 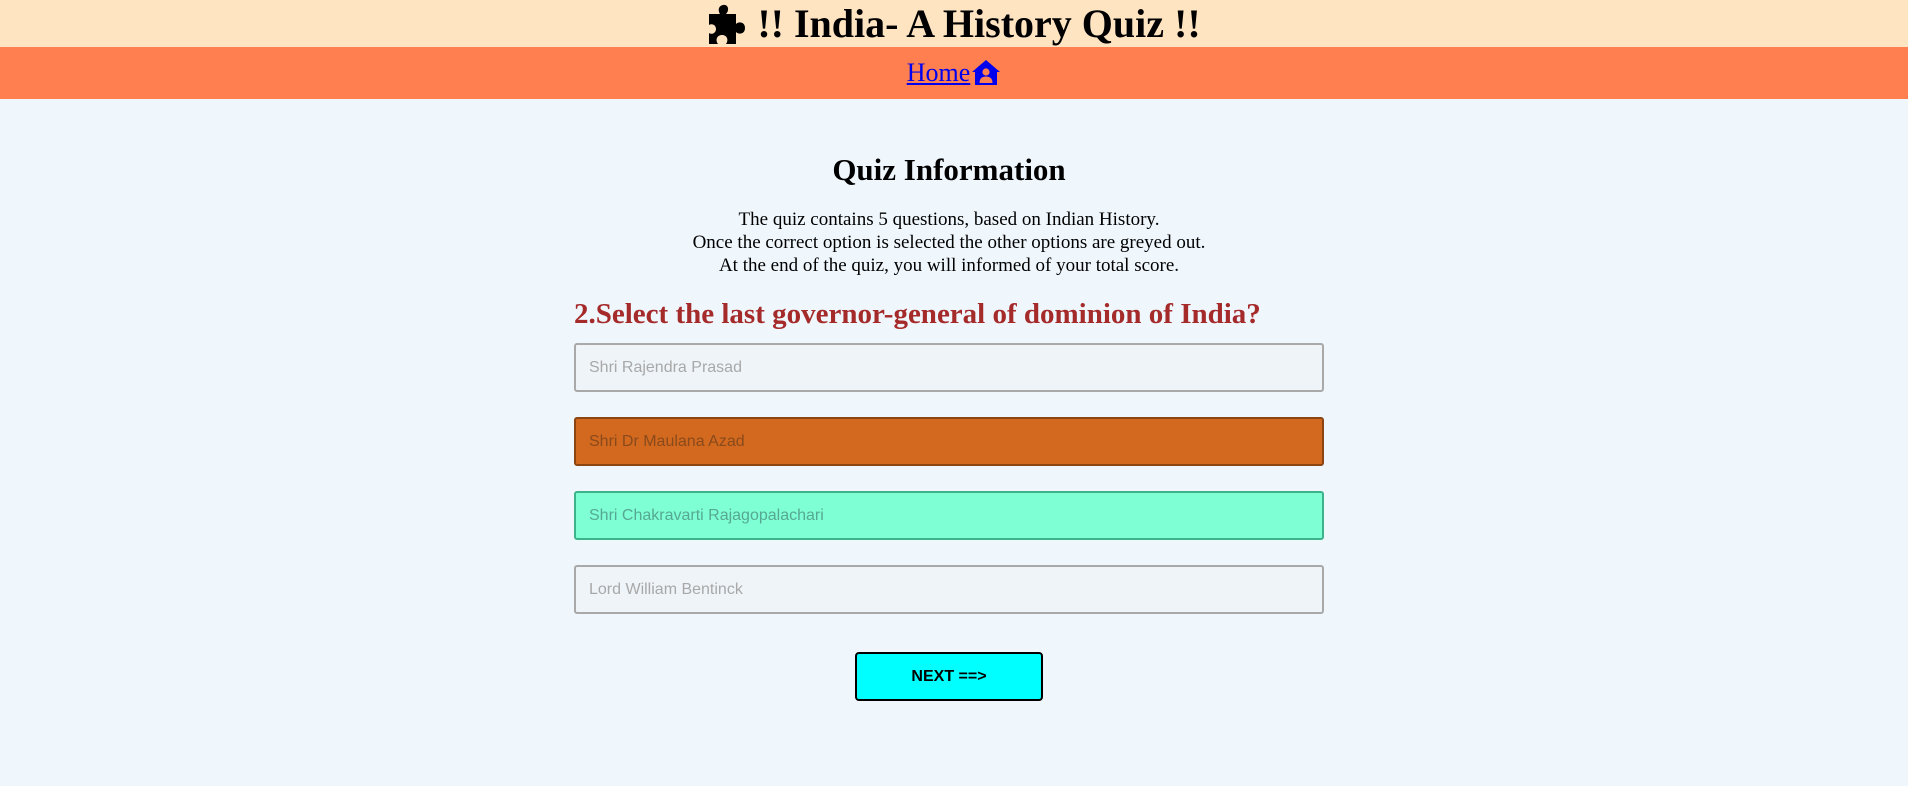 I want to click on answer-option-3-correct: Shri Chakravarti Rajagopalachari, so click(x=949, y=515).